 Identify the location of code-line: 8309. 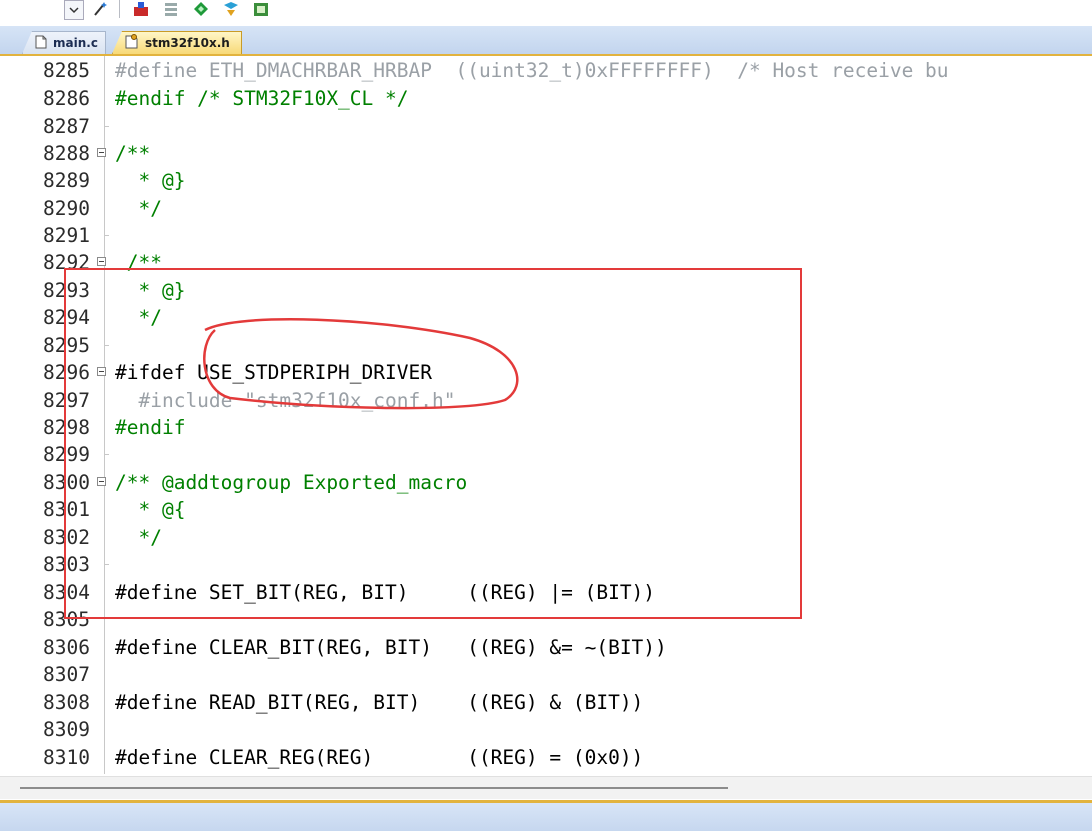
(546, 729).